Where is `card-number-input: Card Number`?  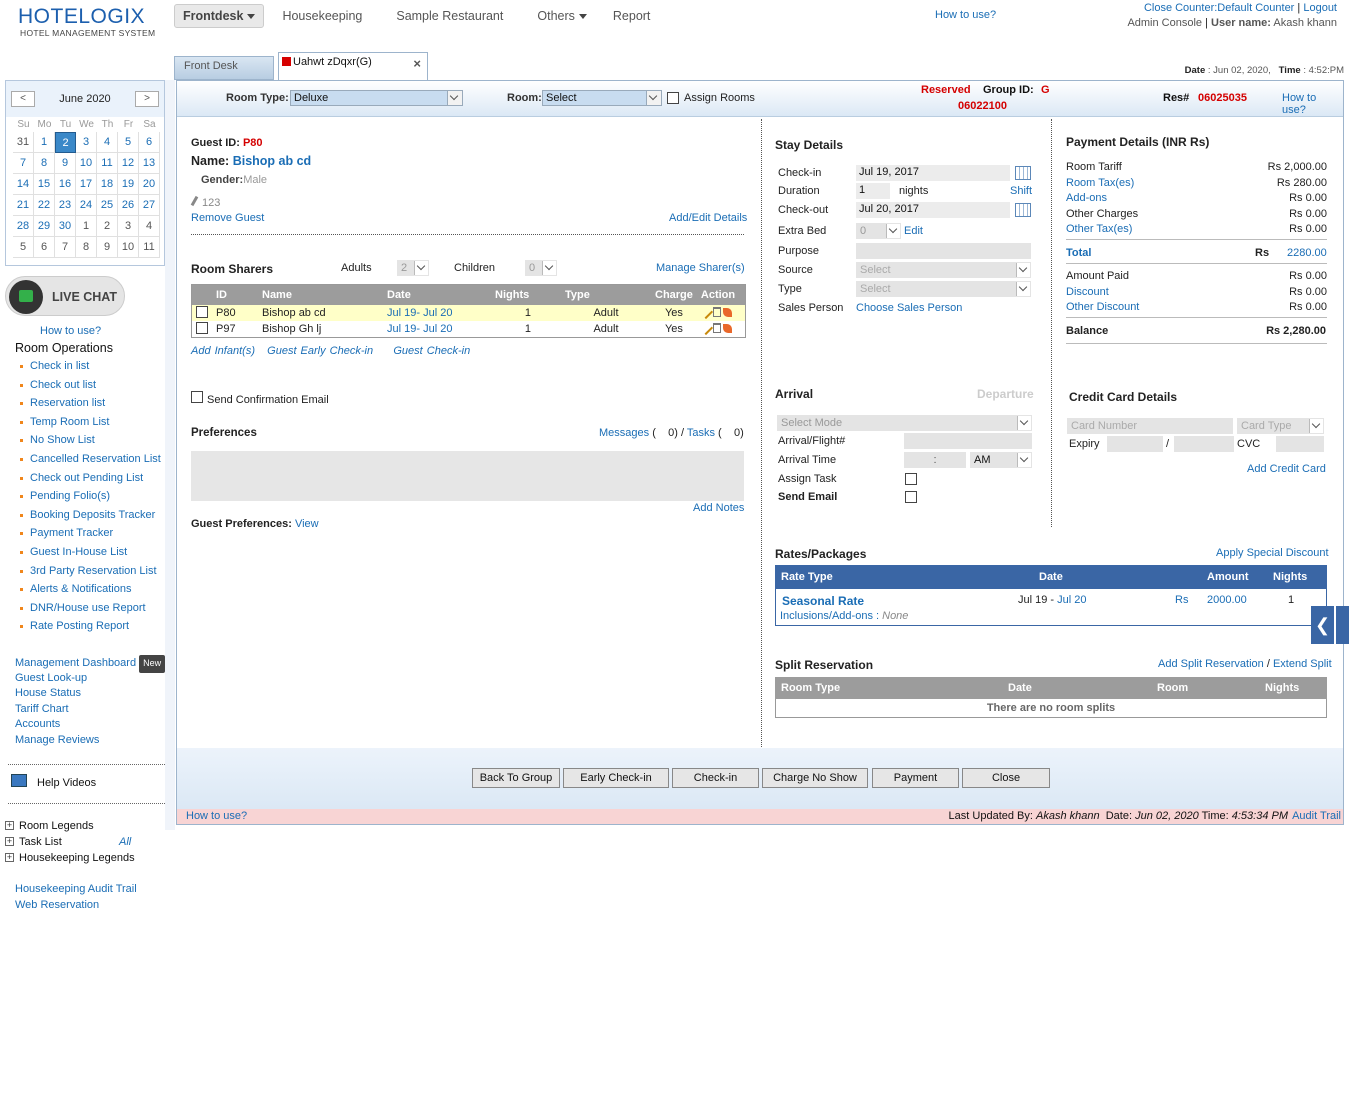
card-number-input: Card Number is located at coordinates (1150, 426).